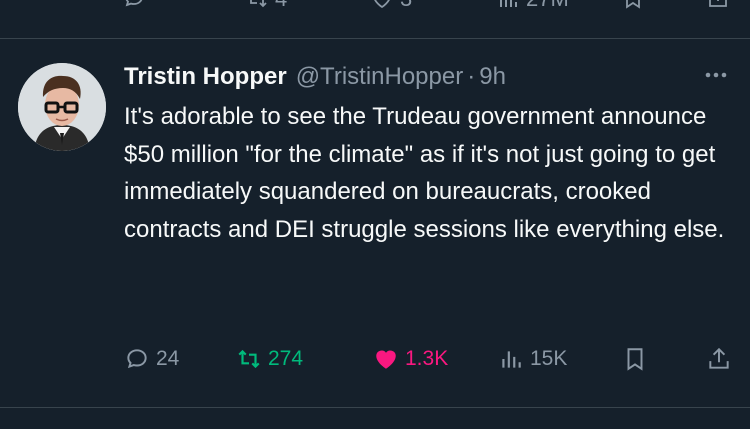 This screenshot has width=750, height=429. What do you see at coordinates (151, 359) in the screenshot?
I see `reply-button: 24` at bounding box center [151, 359].